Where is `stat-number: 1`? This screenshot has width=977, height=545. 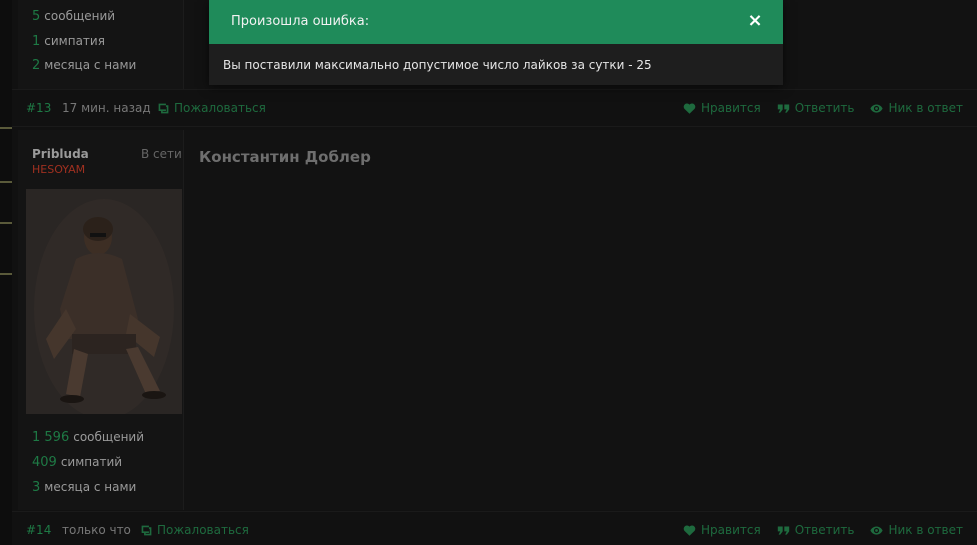 stat-number: 1 is located at coordinates (36, 41).